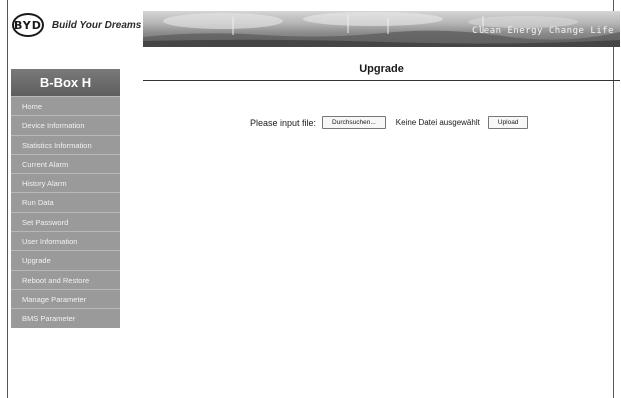 The width and height of the screenshot is (621, 398). I want to click on sidebar-item-run-data: Run Data, so click(65, 202).